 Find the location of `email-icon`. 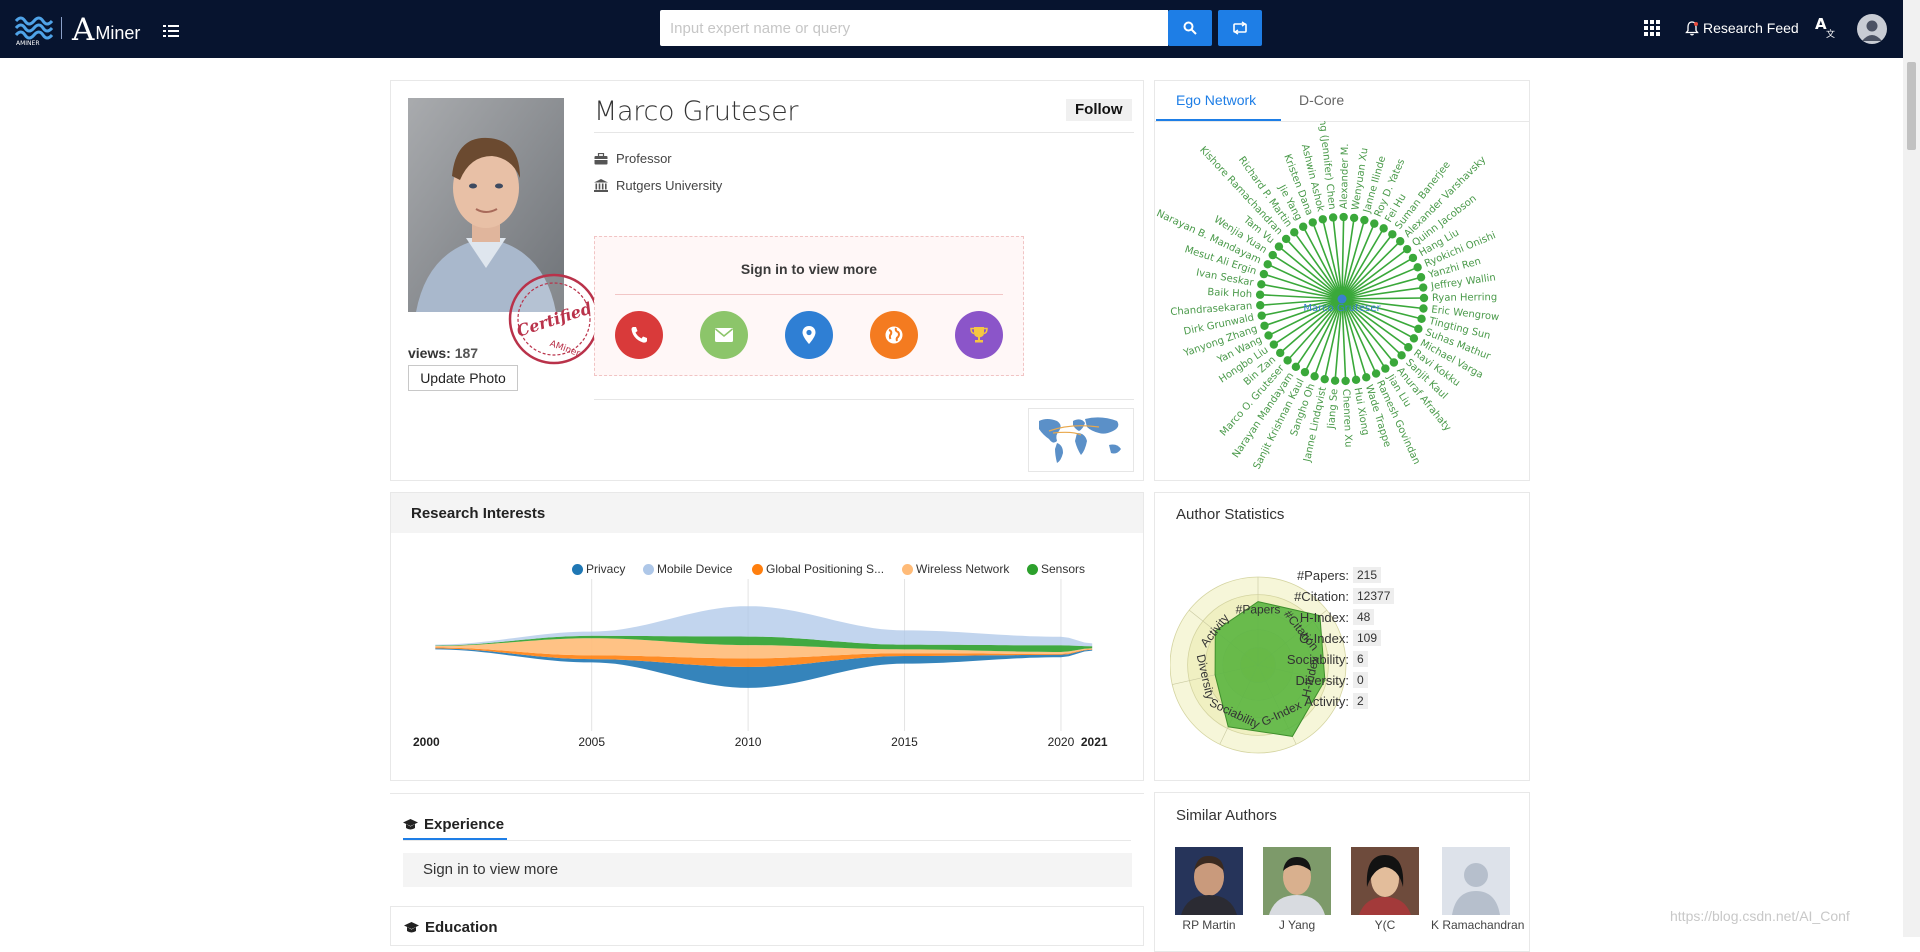

email-icon is located at coordinates (724, 335).